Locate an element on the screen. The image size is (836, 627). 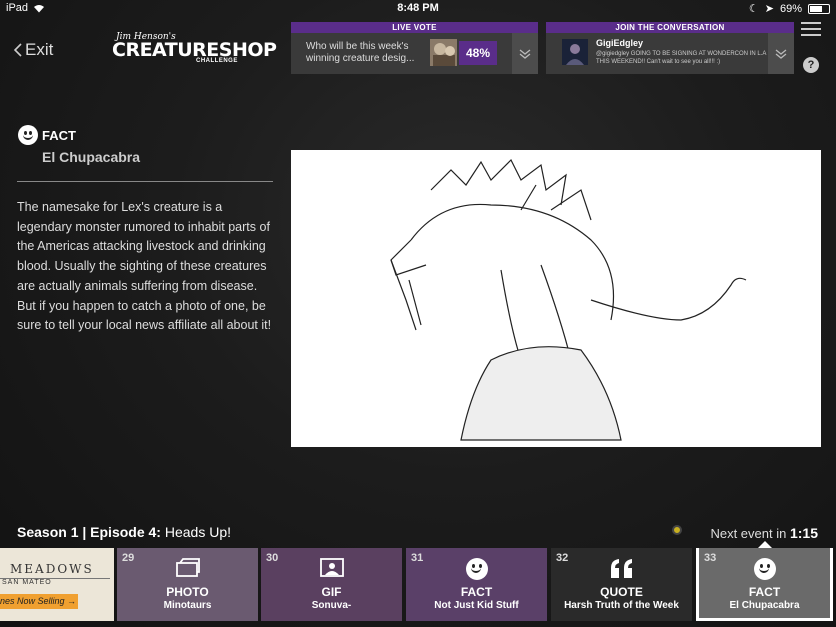
ad-button: nes Now Selling → is located at coordinates (39, 601).